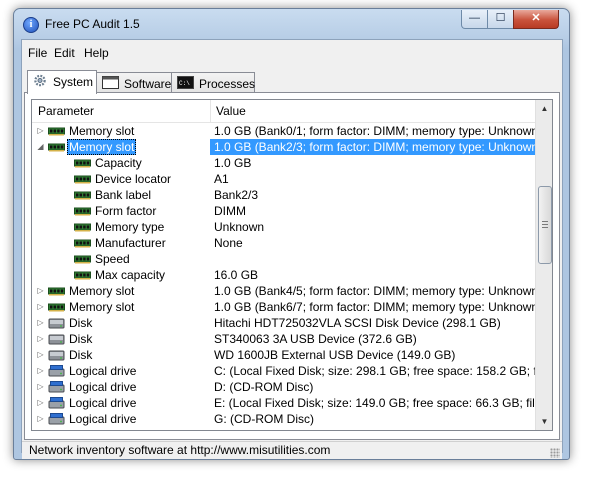 The width and height of the screenshot is (589, 478). I want to click on row-value: Bank2/3, so click(236, 195).